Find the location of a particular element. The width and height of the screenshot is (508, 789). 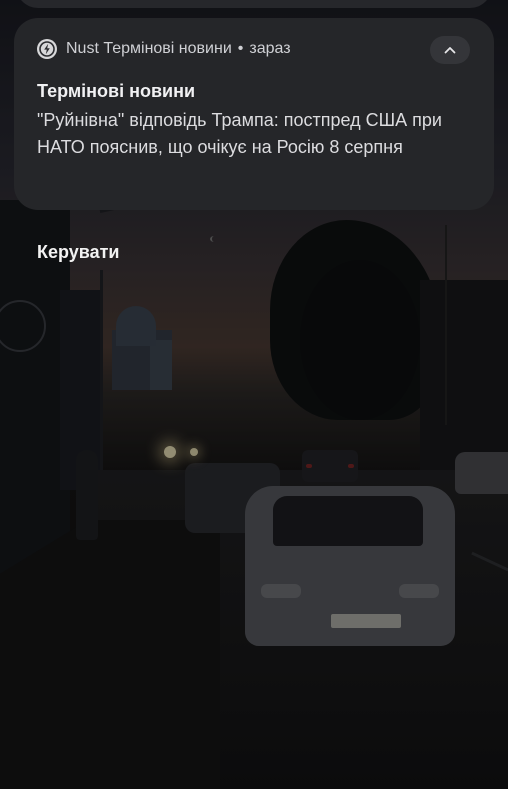

chevron-up-icon is located at coordinates (450, 50).